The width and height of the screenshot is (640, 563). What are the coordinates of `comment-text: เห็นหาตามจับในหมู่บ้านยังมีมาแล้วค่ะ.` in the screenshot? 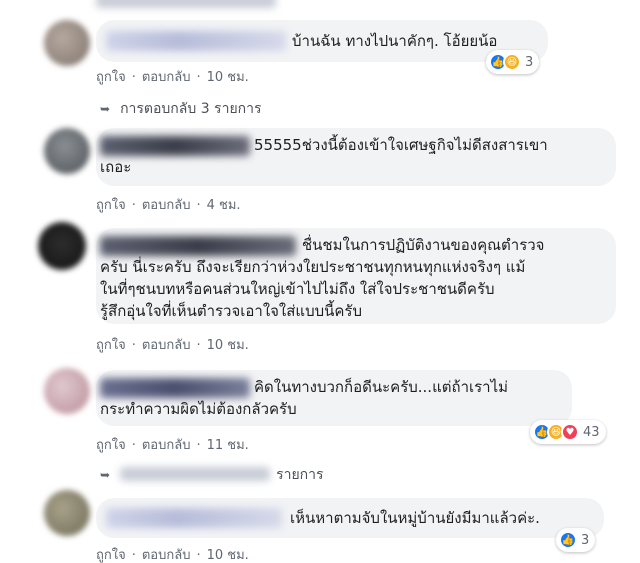 It's located at (415, 518).